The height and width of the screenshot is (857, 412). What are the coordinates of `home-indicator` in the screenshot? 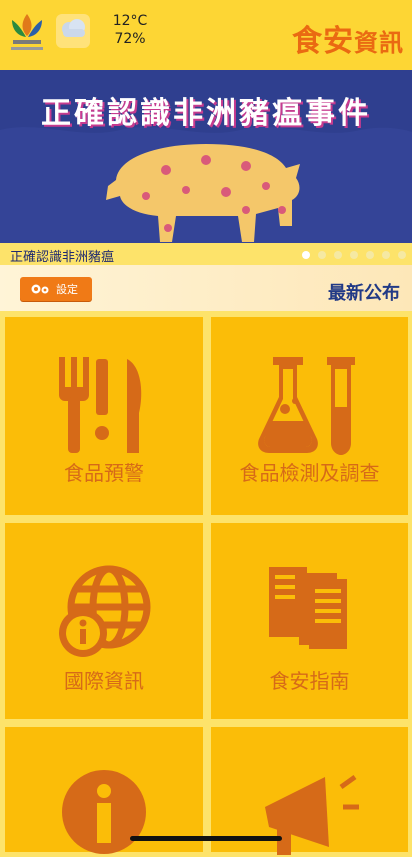 It's located at (206, 838).